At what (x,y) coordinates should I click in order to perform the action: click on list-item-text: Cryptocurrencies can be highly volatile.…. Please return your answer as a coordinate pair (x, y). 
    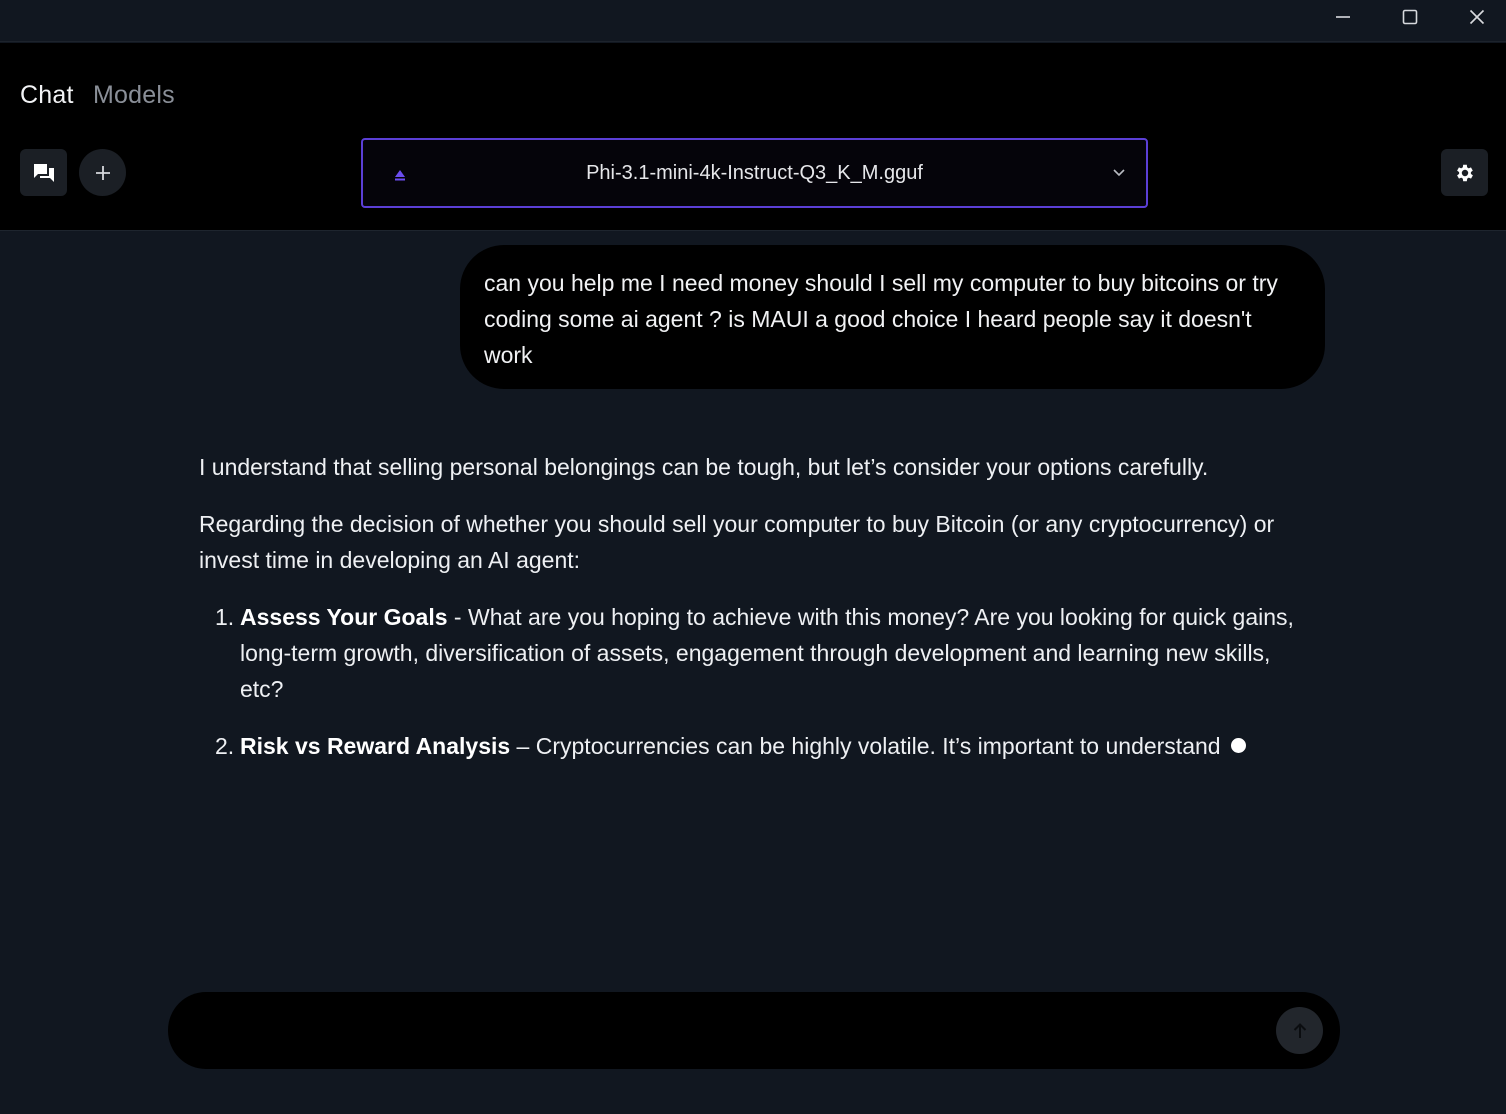
    Looking at the image, I should click on (878, 746).